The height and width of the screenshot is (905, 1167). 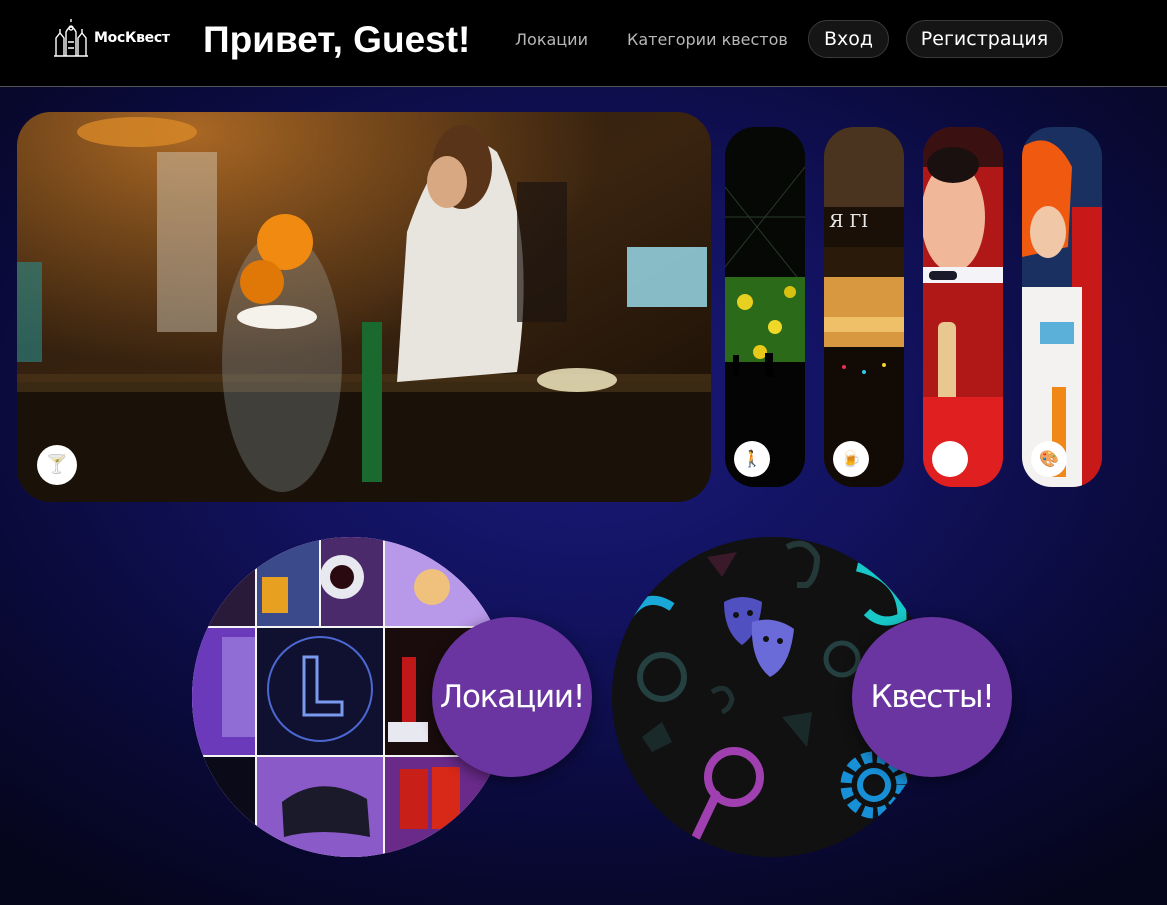 I want to click on beer-mug-icon: 🍺, so click(x=851, y=459).